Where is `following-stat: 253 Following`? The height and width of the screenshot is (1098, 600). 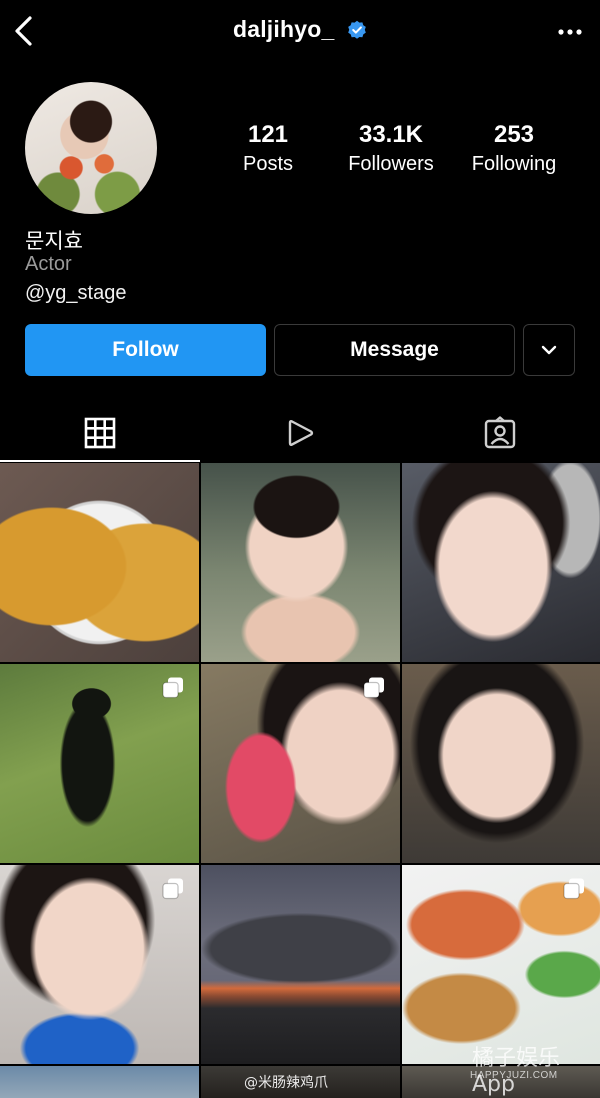
following-stat: 253 Following is located at coordinates (514, 149).